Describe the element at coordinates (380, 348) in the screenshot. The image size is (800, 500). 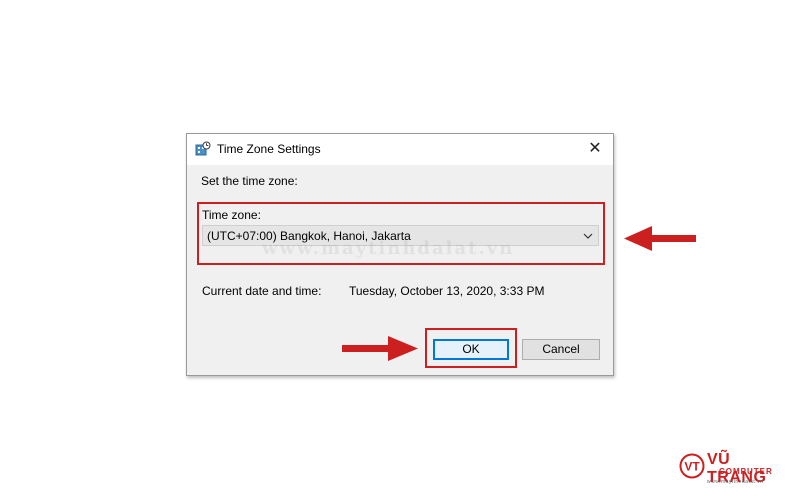
I see `arrow-right-icon` at that location.